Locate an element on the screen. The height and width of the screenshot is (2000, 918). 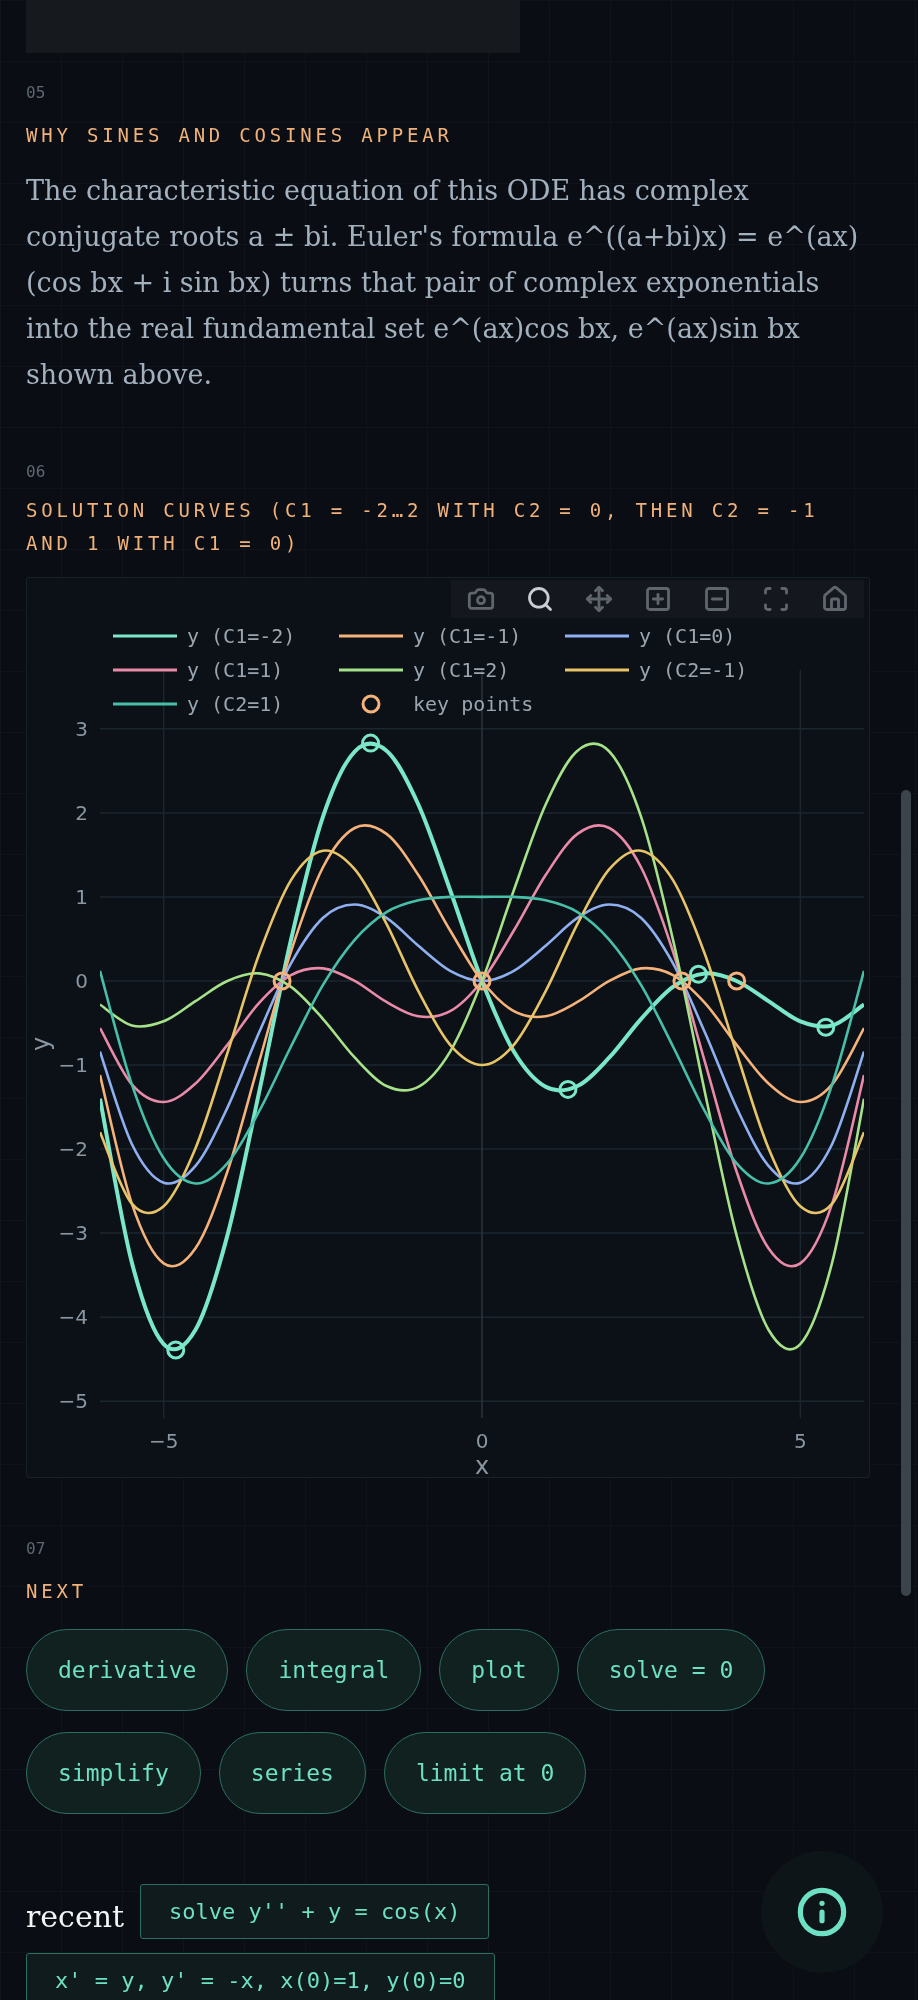
y-axis-title: y is located at coordinates (41, 1044).